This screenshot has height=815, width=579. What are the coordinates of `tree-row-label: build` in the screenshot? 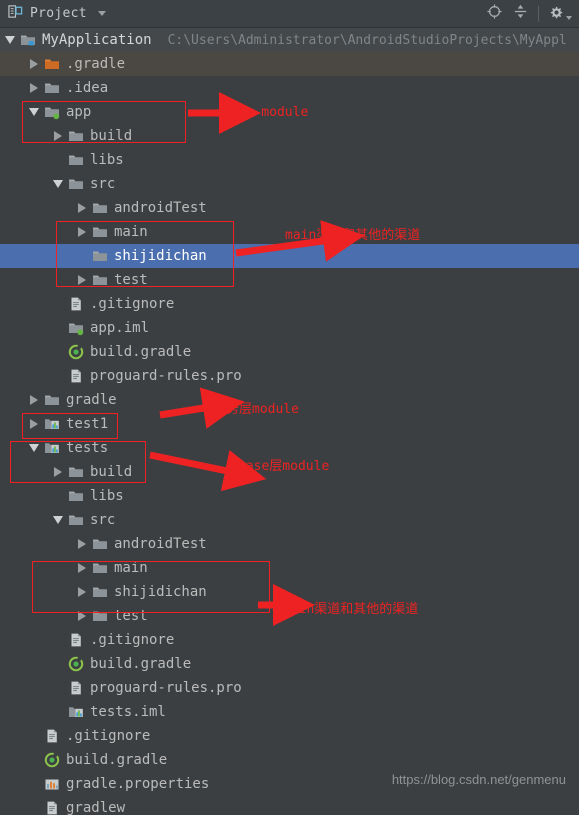 It's located at (111, 472).